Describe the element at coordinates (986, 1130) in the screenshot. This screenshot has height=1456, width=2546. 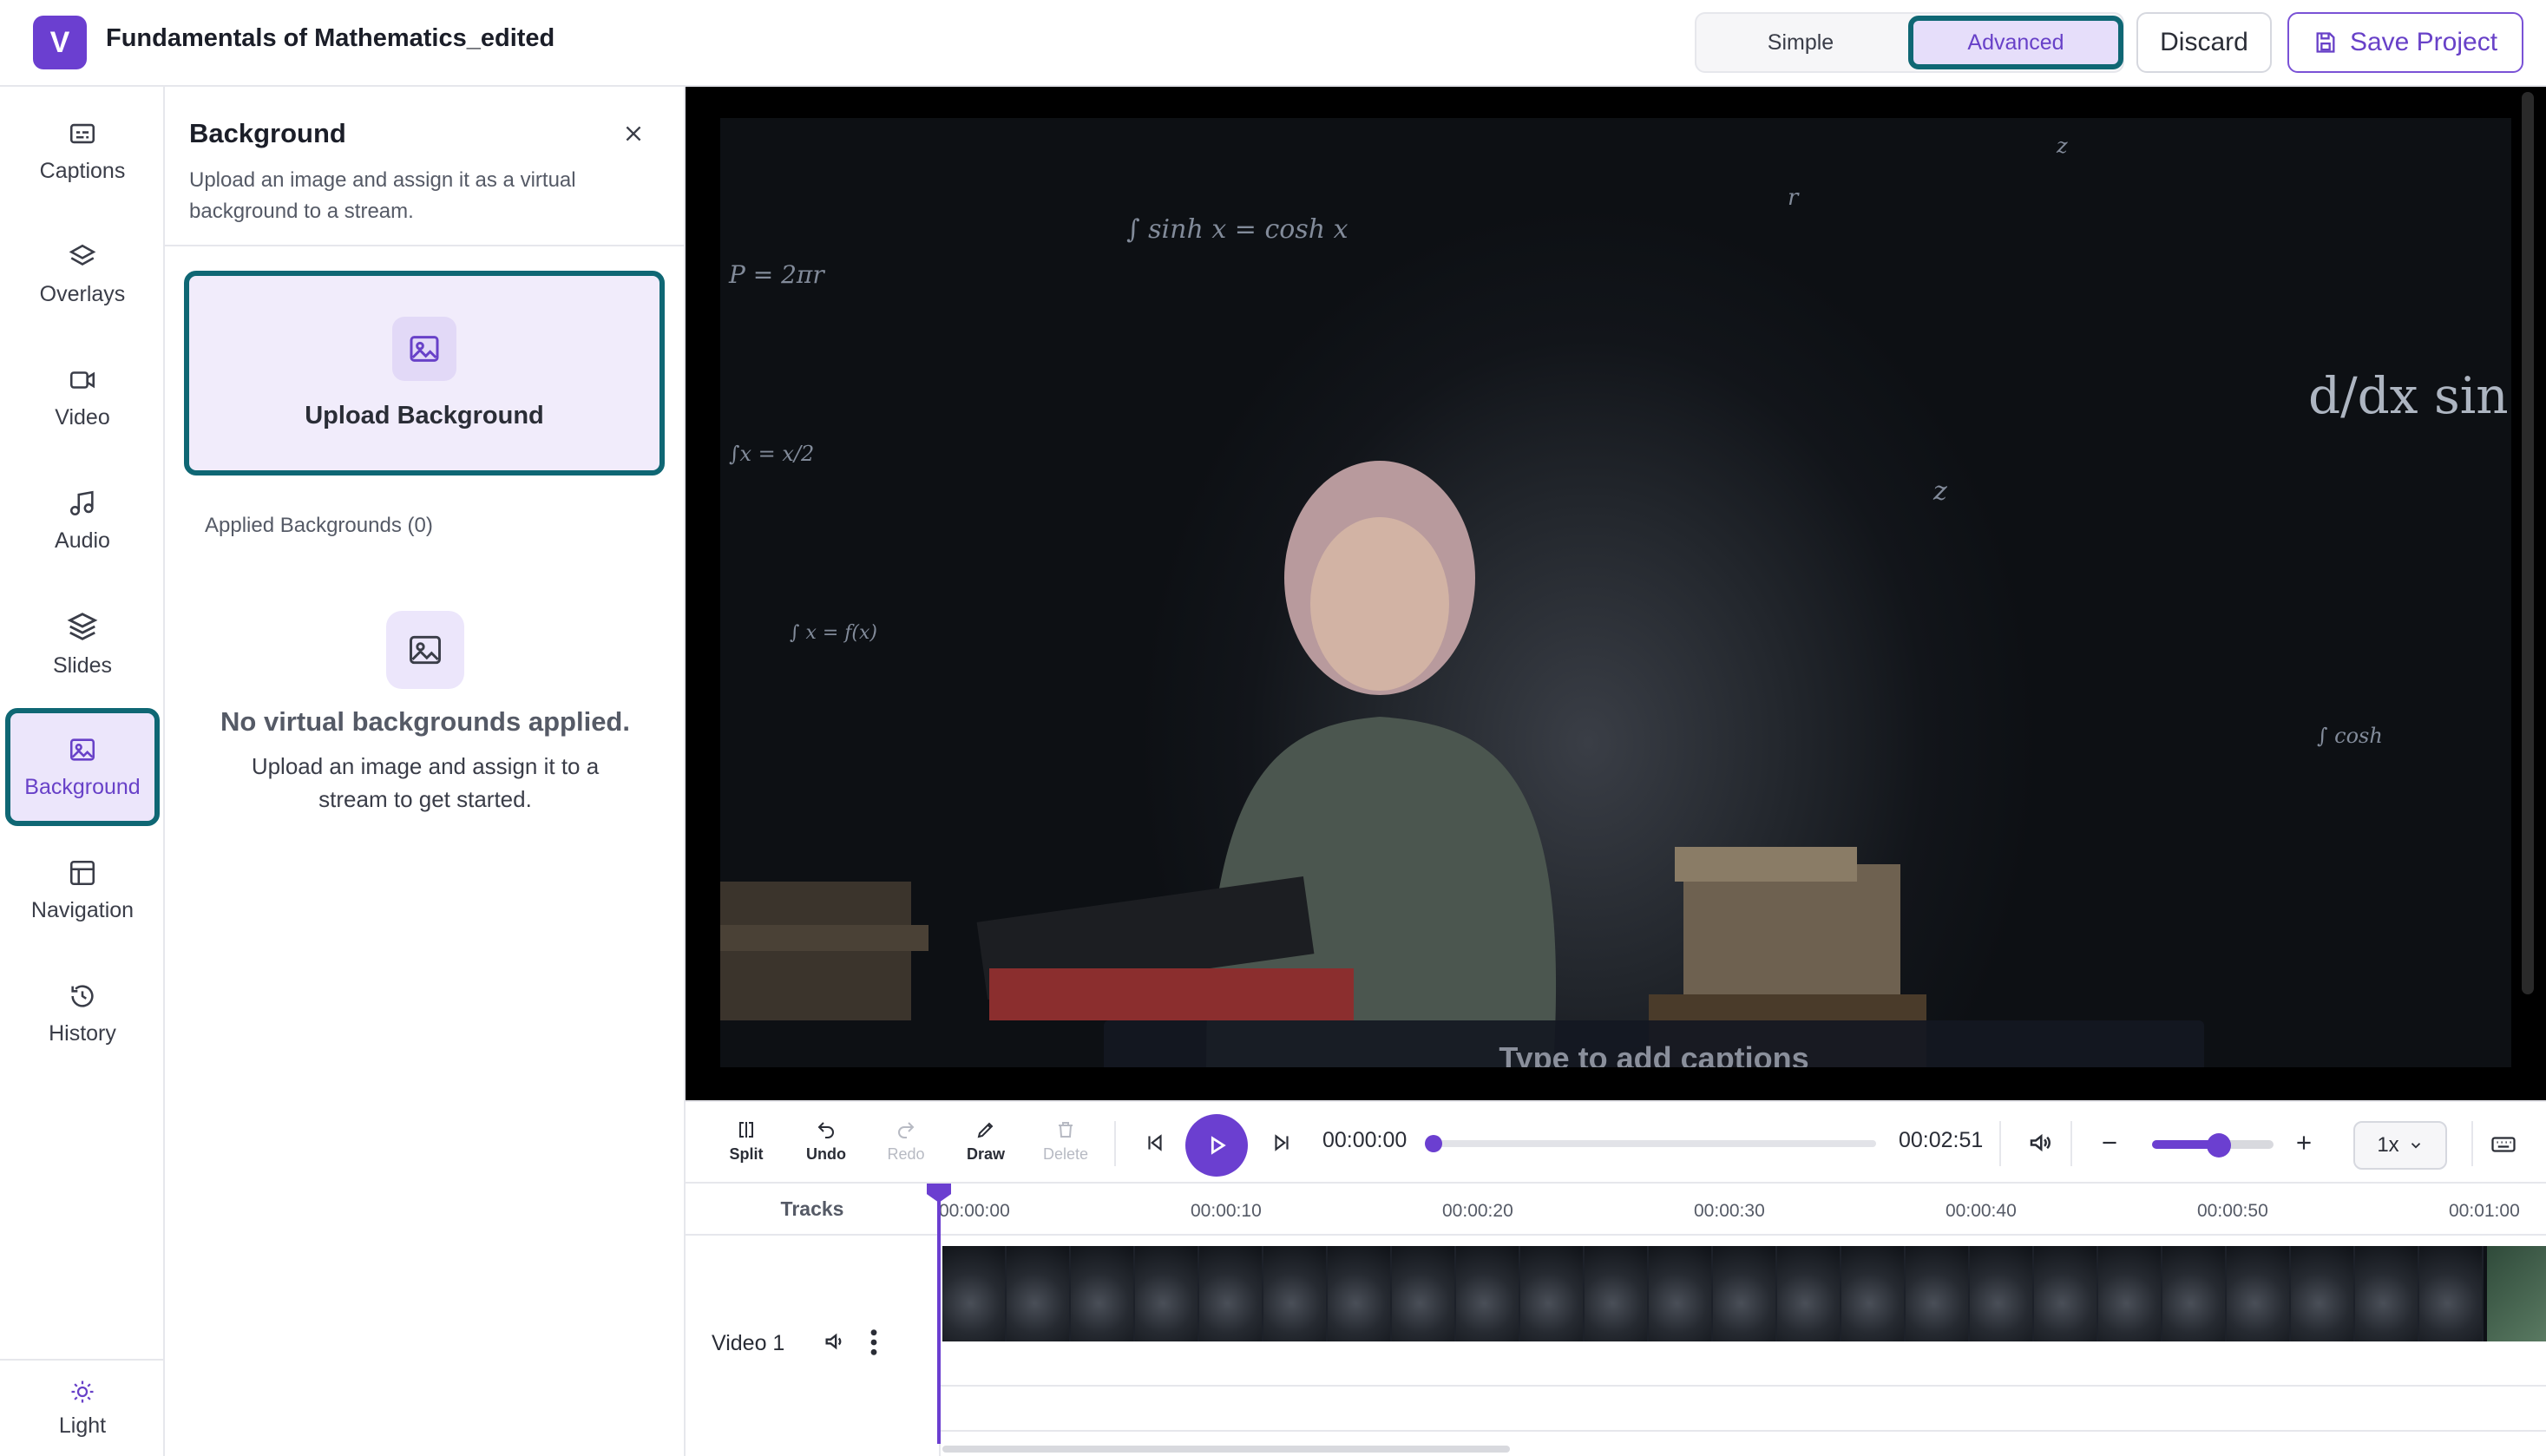
I see `pencil-icon` at that location.